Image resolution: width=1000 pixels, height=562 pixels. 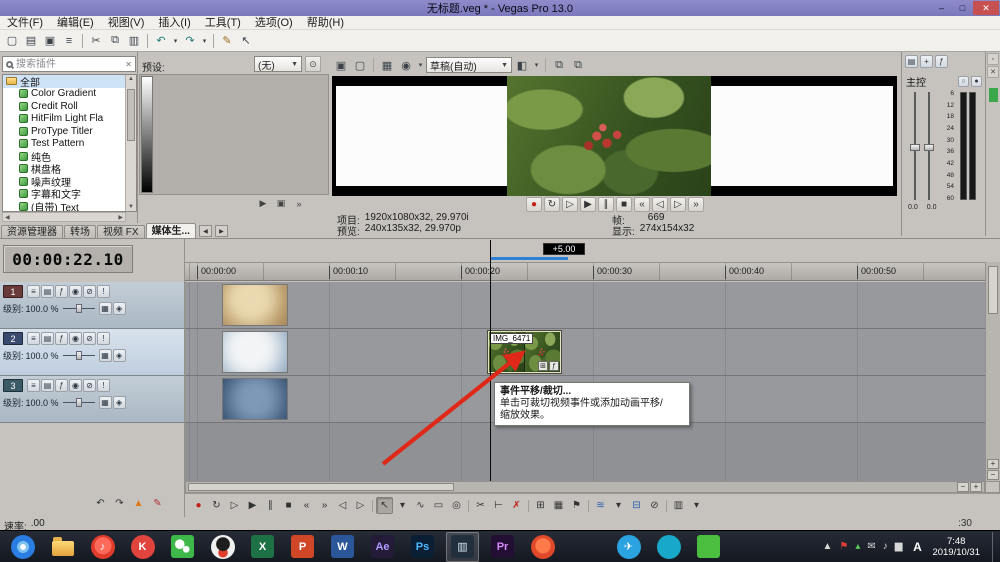 I want to click on undo-small-icon: ↶, so click(x=100, y=503).